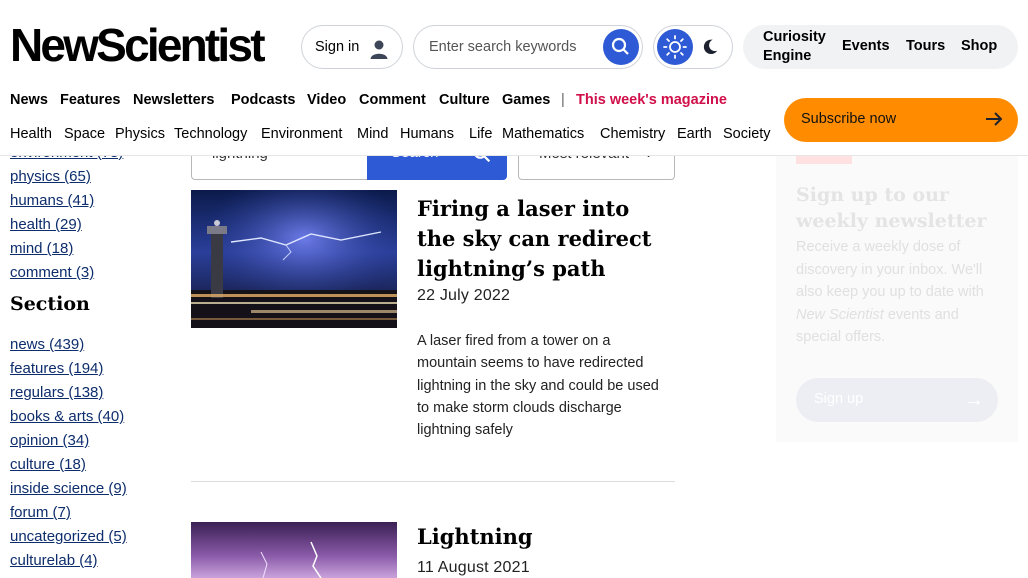 The width and height of the screenshot is (1028, 578). Describe the element at coordinates (545, 537) in the screenshot. I see `result-title-link: Lightning` at that location.